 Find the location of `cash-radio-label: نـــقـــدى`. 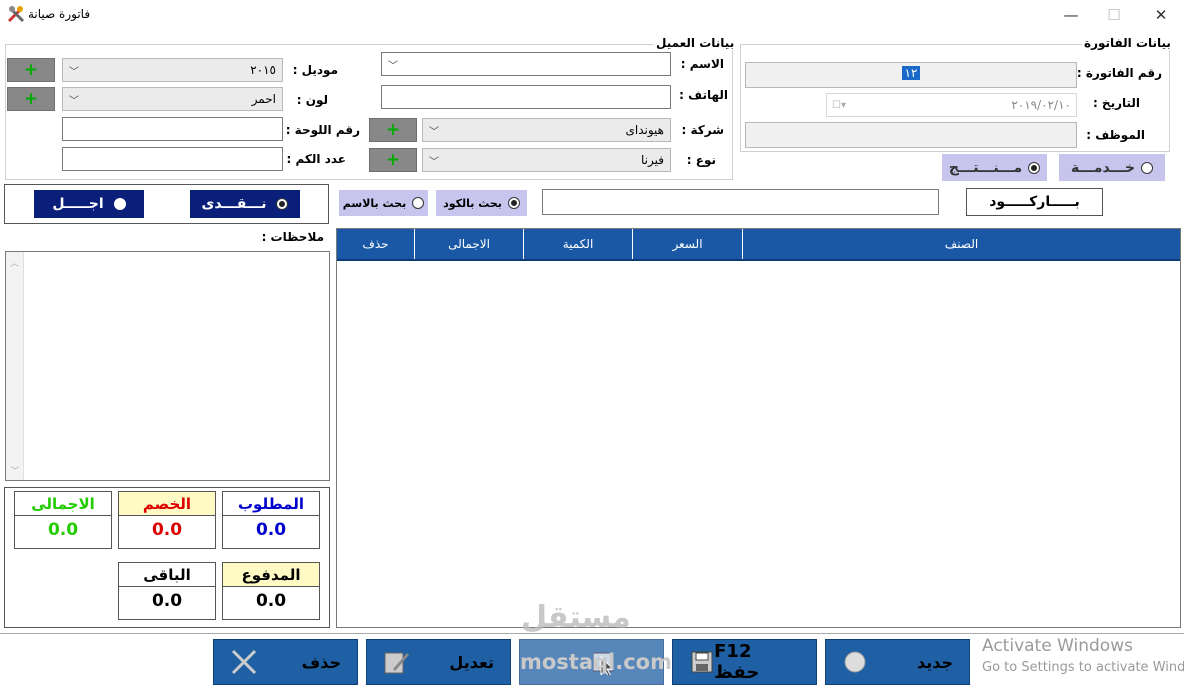

cash-radio-label: نـــقـــدى is located at coordinates (234, 204).